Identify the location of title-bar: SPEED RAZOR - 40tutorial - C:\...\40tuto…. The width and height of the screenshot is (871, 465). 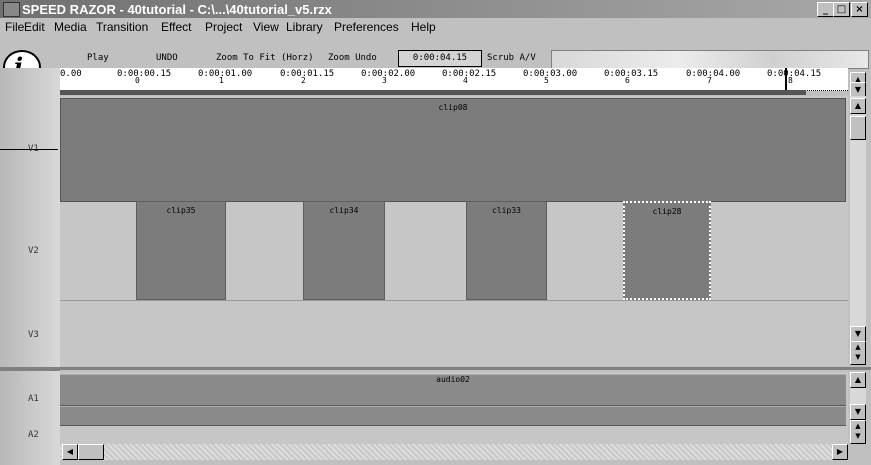
(435, 9).